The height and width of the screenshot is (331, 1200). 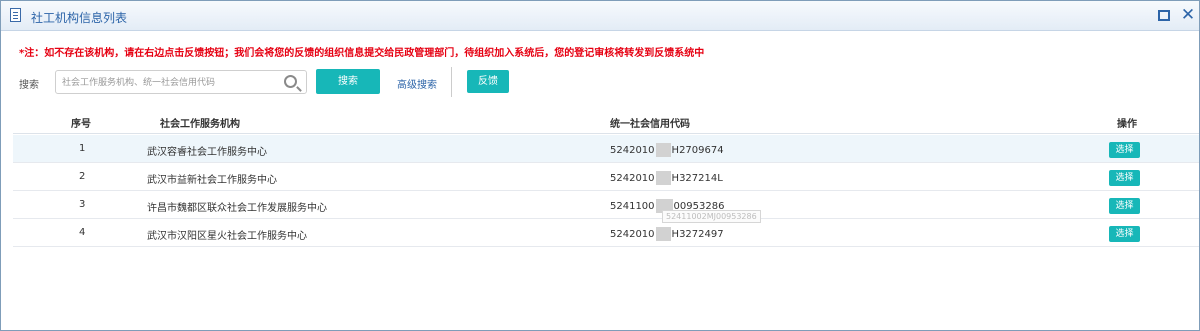 I want to click on search-icon, so click(x=290, y=81).